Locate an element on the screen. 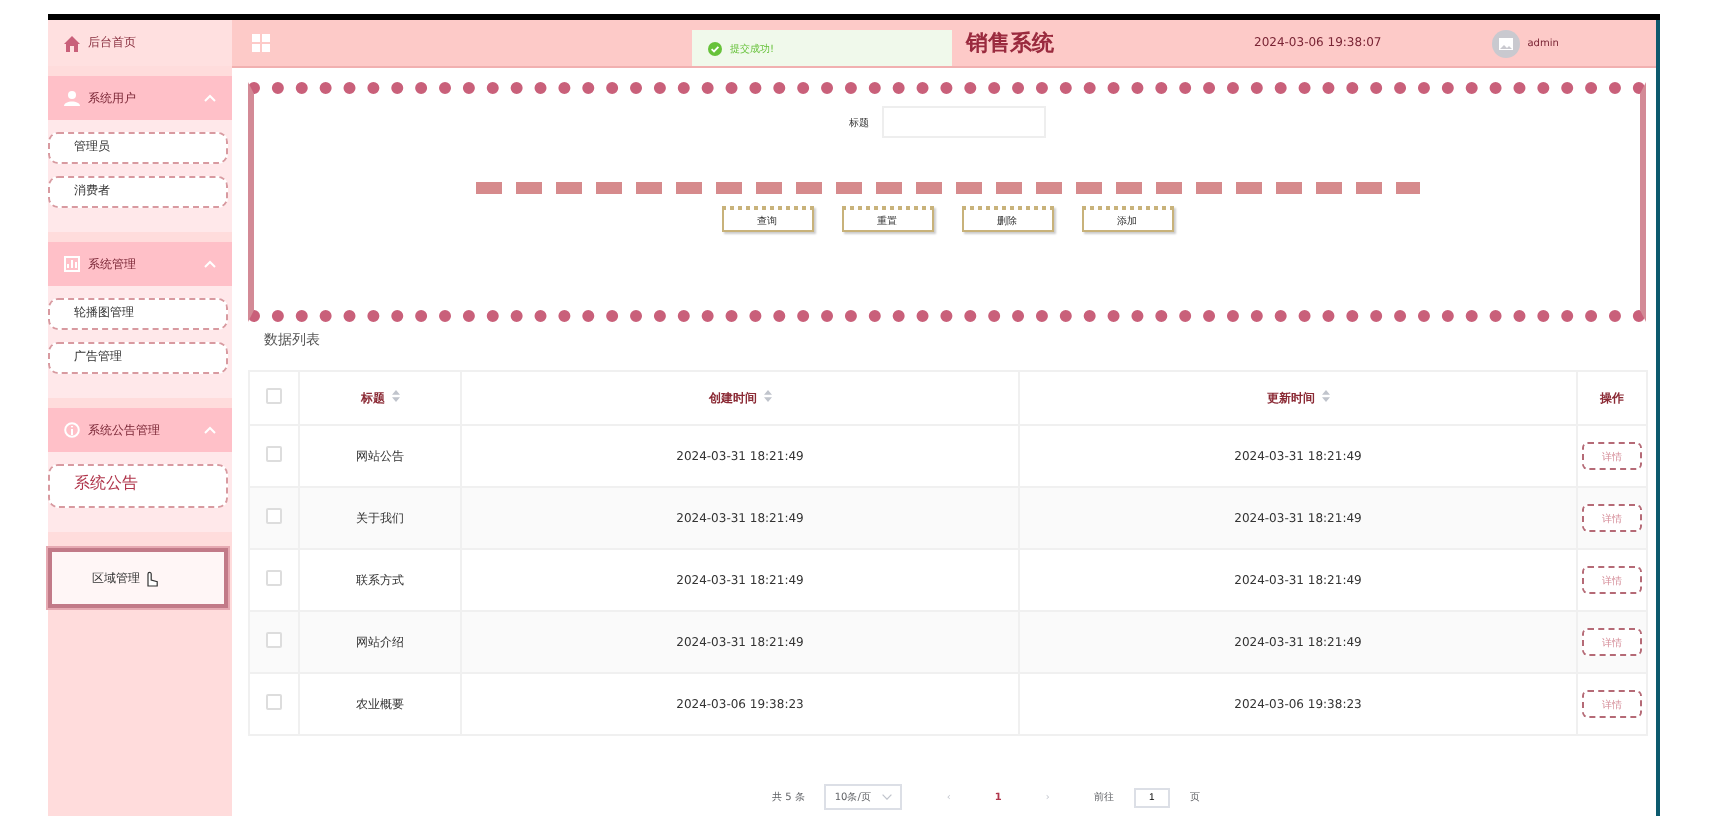  success-icon is located at coordinates (715, 48).